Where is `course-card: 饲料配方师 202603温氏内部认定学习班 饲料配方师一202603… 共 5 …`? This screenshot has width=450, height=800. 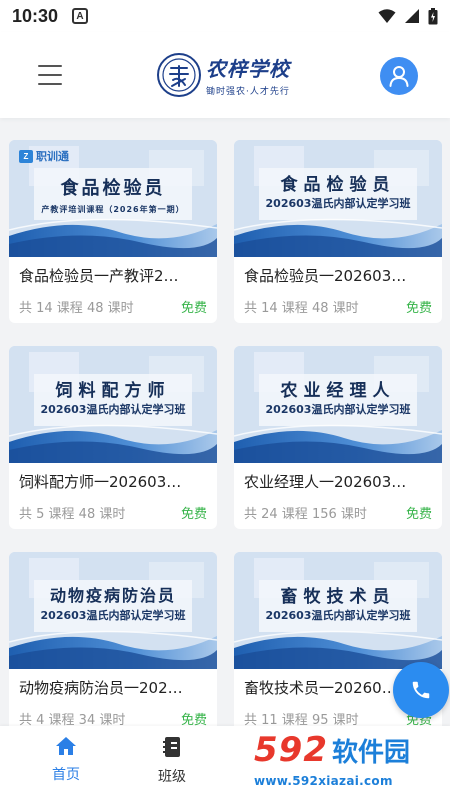
course-card: 饲料配方师 202603温氏内部认定学习班 饲料配方师一202603… 共 5 … is located at coordinates (113, 437).